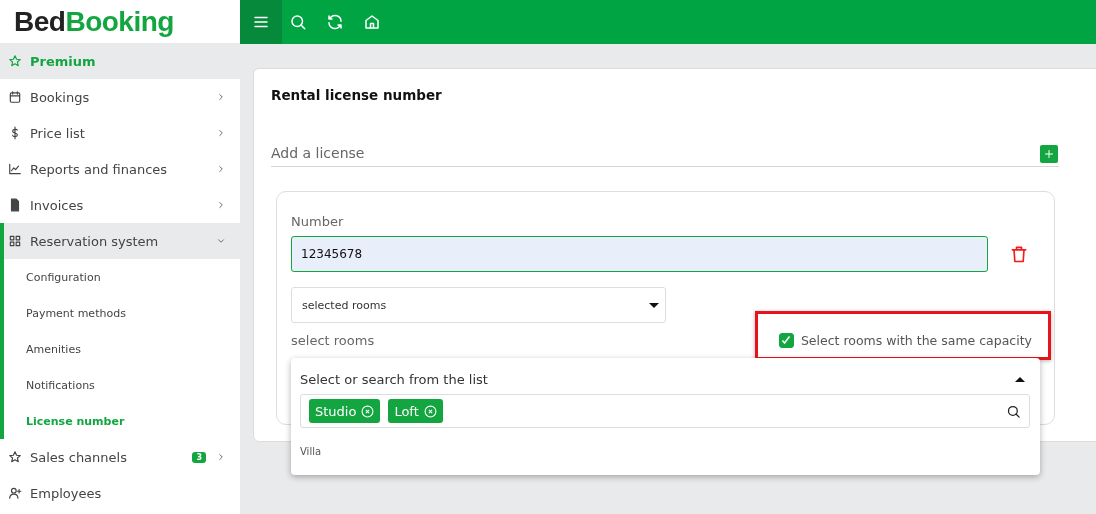  What do you see at coordinates (15, 493) in the screenshot?
I see `user-add-icon` at bounding box center [15, 493].